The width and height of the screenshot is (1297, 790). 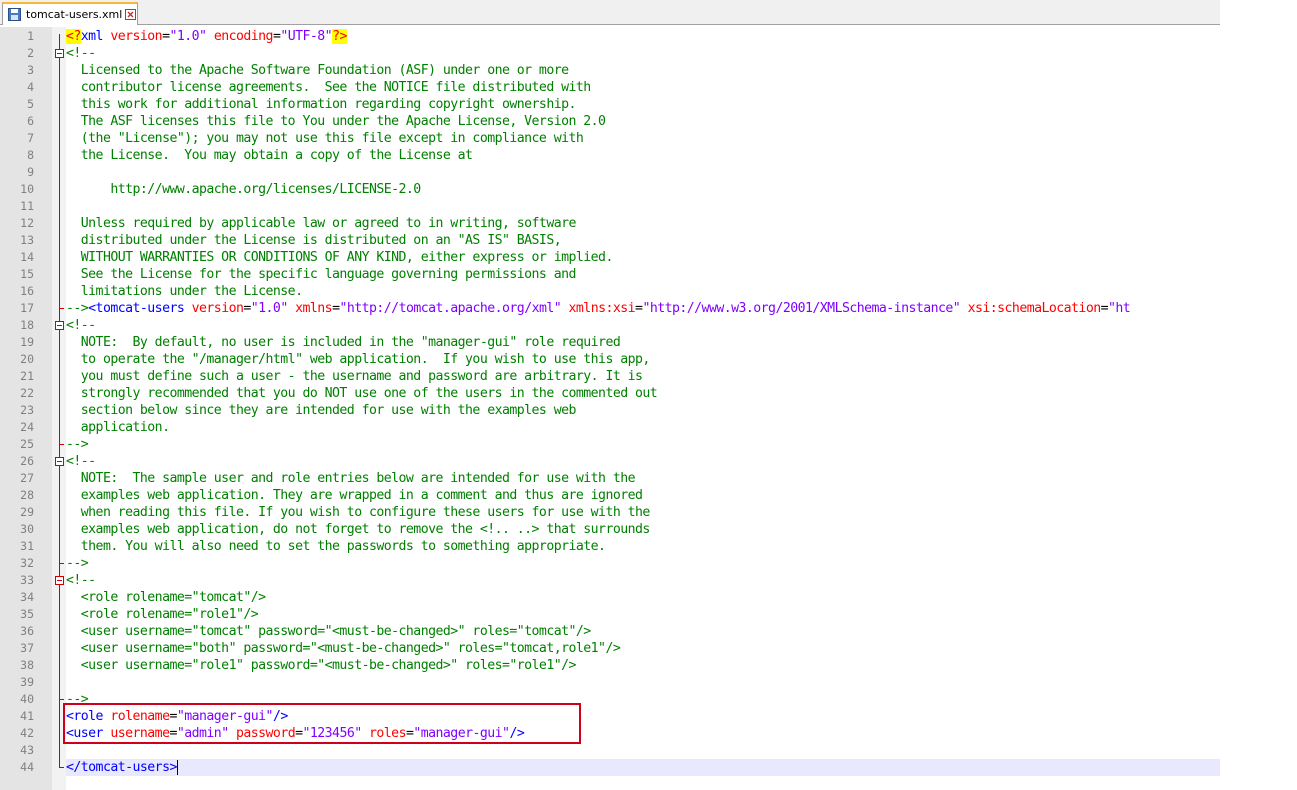 I want to click on code-token: <role rolename="tomcat"/>, so click(x=166, y=597).